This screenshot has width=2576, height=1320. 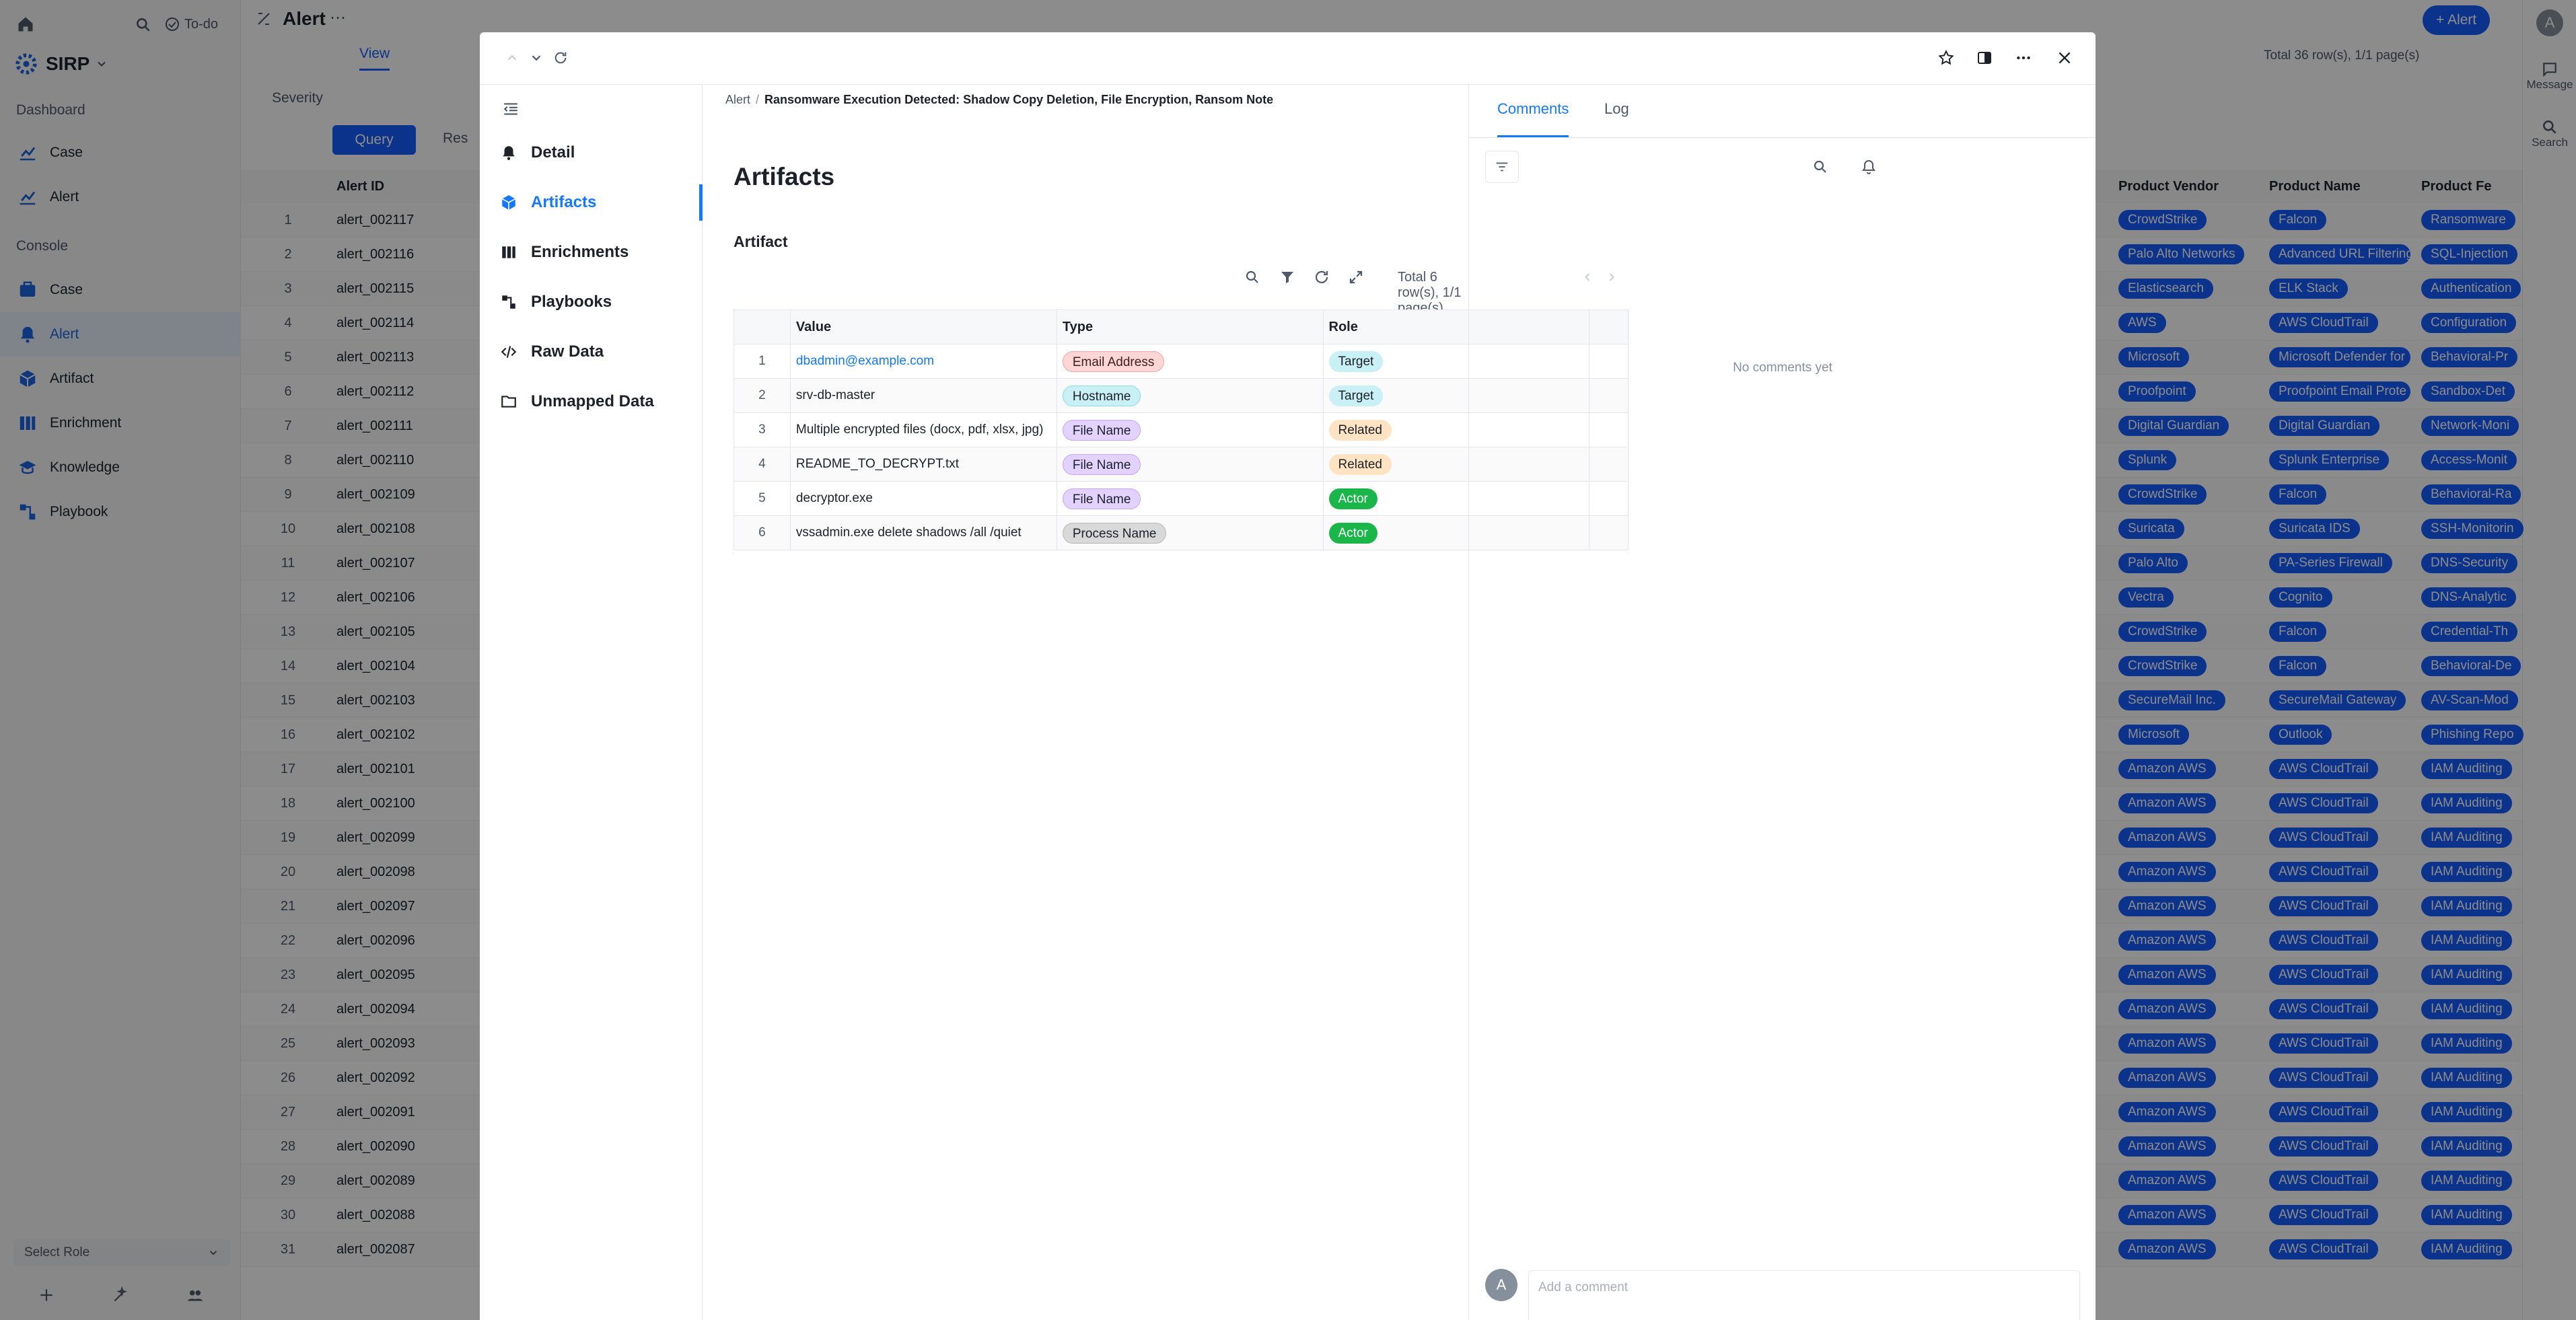 I want to click on columns-icon, so click(x=508, y=252).